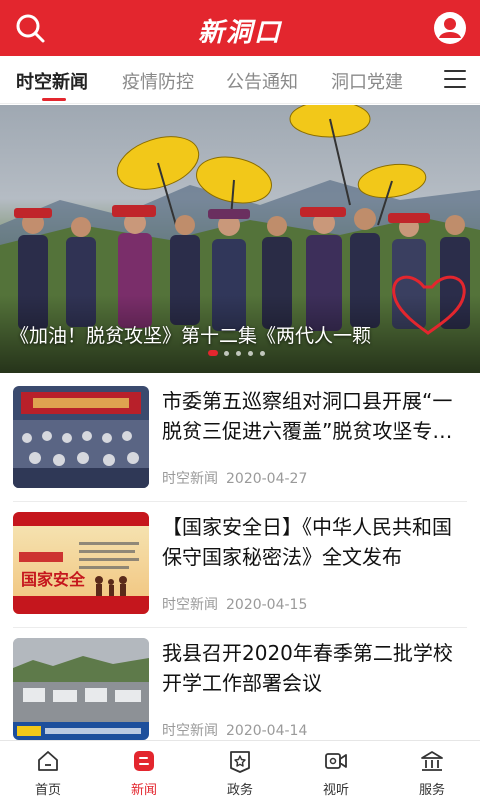  Describe the element at coordinates (191, 336) in the screenshot. I see `banner-caption: 《加油！脱贫攻坚》第十二集《两代人一颗` at that location.